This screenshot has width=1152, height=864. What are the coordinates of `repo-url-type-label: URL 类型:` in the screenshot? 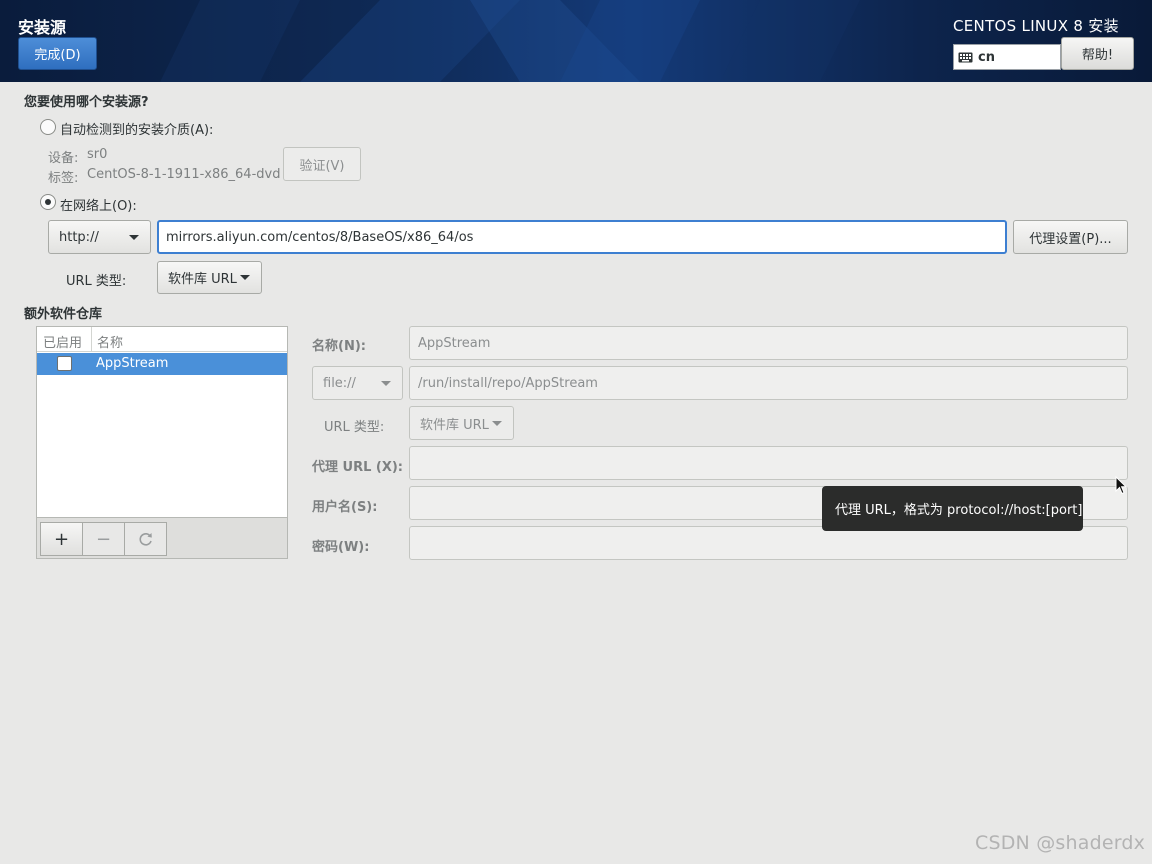 It's located at (354, 427).